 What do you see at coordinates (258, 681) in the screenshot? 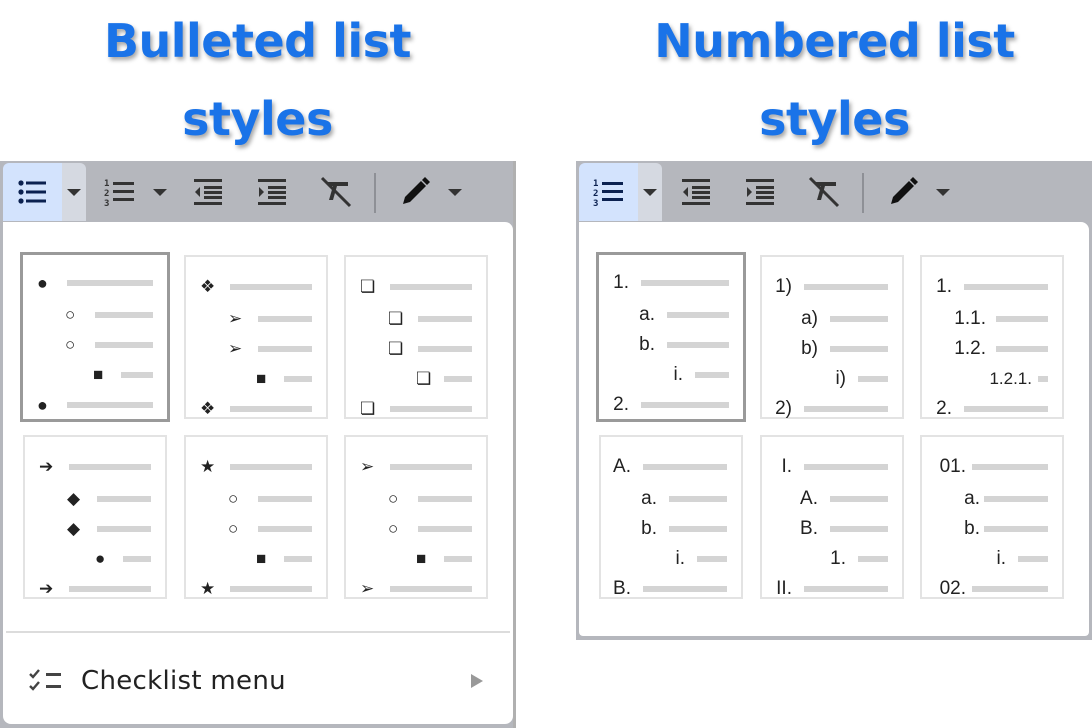
I see `checklist-menu-item: Checklist menu` at bounding box center [258, 681].